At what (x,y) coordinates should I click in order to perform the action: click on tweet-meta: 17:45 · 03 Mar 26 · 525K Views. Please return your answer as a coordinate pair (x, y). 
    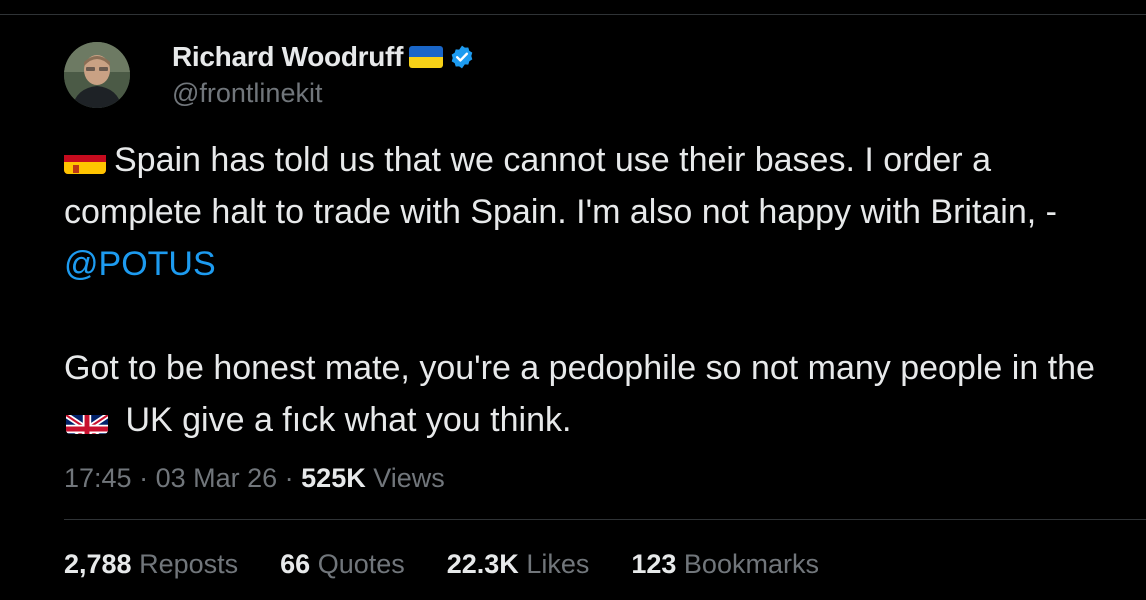
    Looking at the image, I should click on (254, 478).